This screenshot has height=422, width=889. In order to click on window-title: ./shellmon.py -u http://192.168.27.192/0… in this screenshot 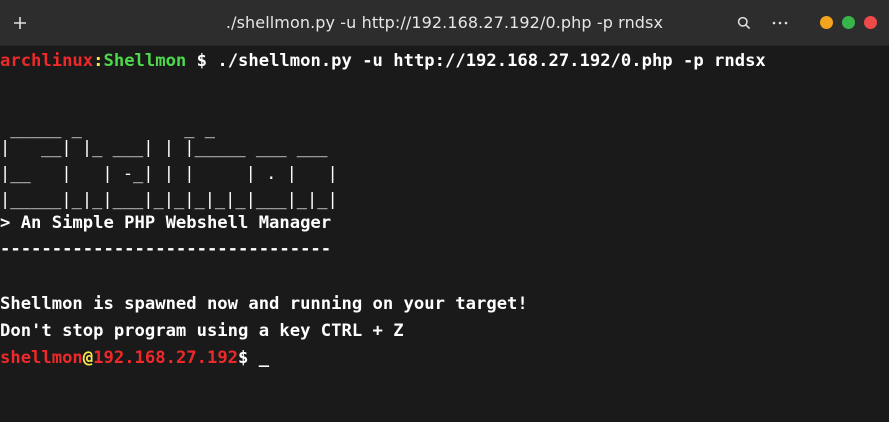, I will do `click(444, 22)`.